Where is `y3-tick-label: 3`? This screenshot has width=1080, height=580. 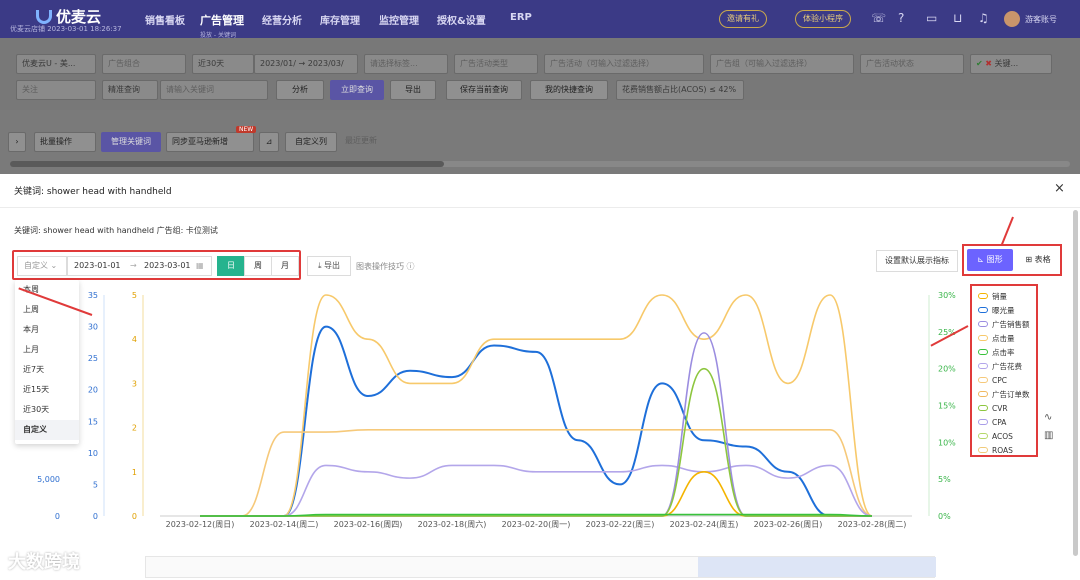 y3-tick-label: 3 is located at coordinates (134, 383).